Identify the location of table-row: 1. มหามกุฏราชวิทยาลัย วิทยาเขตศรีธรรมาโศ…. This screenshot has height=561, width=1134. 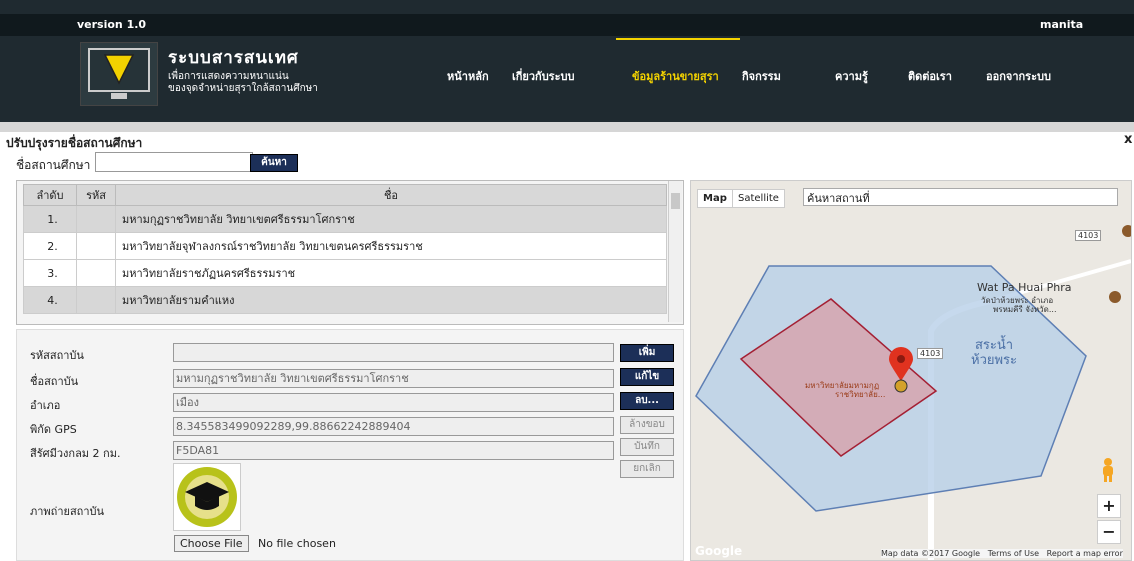
(345, 219).